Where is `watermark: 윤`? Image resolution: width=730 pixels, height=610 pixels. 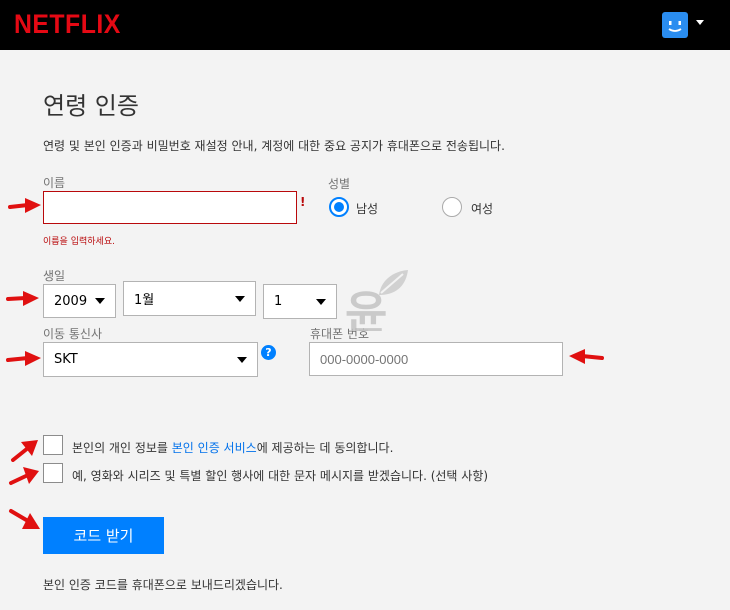
watermark: 윤 is located at coordinates (378, 302).